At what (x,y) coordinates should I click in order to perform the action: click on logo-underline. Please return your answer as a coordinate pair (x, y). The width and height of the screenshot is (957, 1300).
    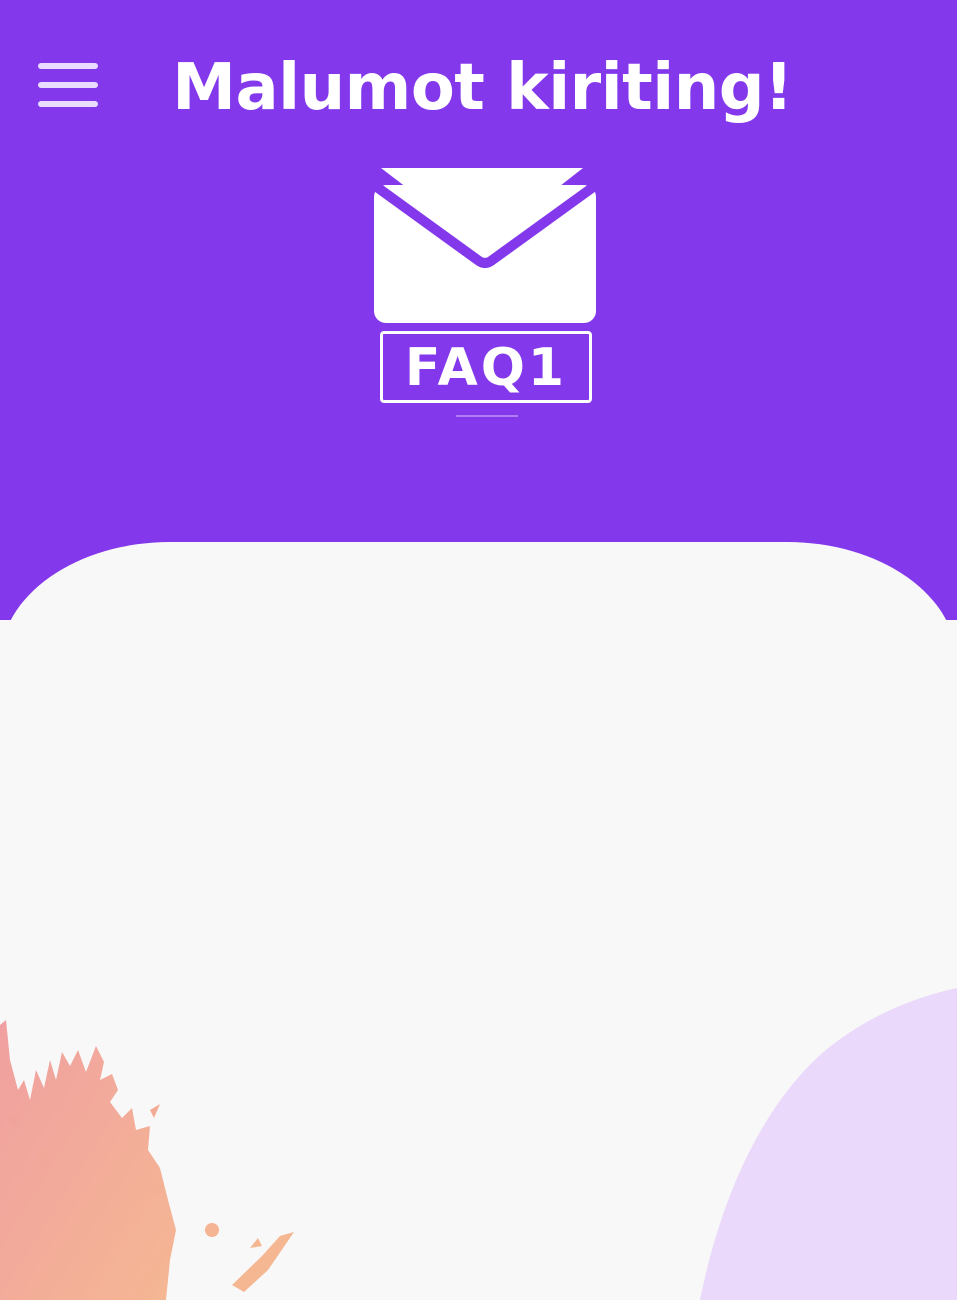
    Looking at the image, I should click on (487, 416).